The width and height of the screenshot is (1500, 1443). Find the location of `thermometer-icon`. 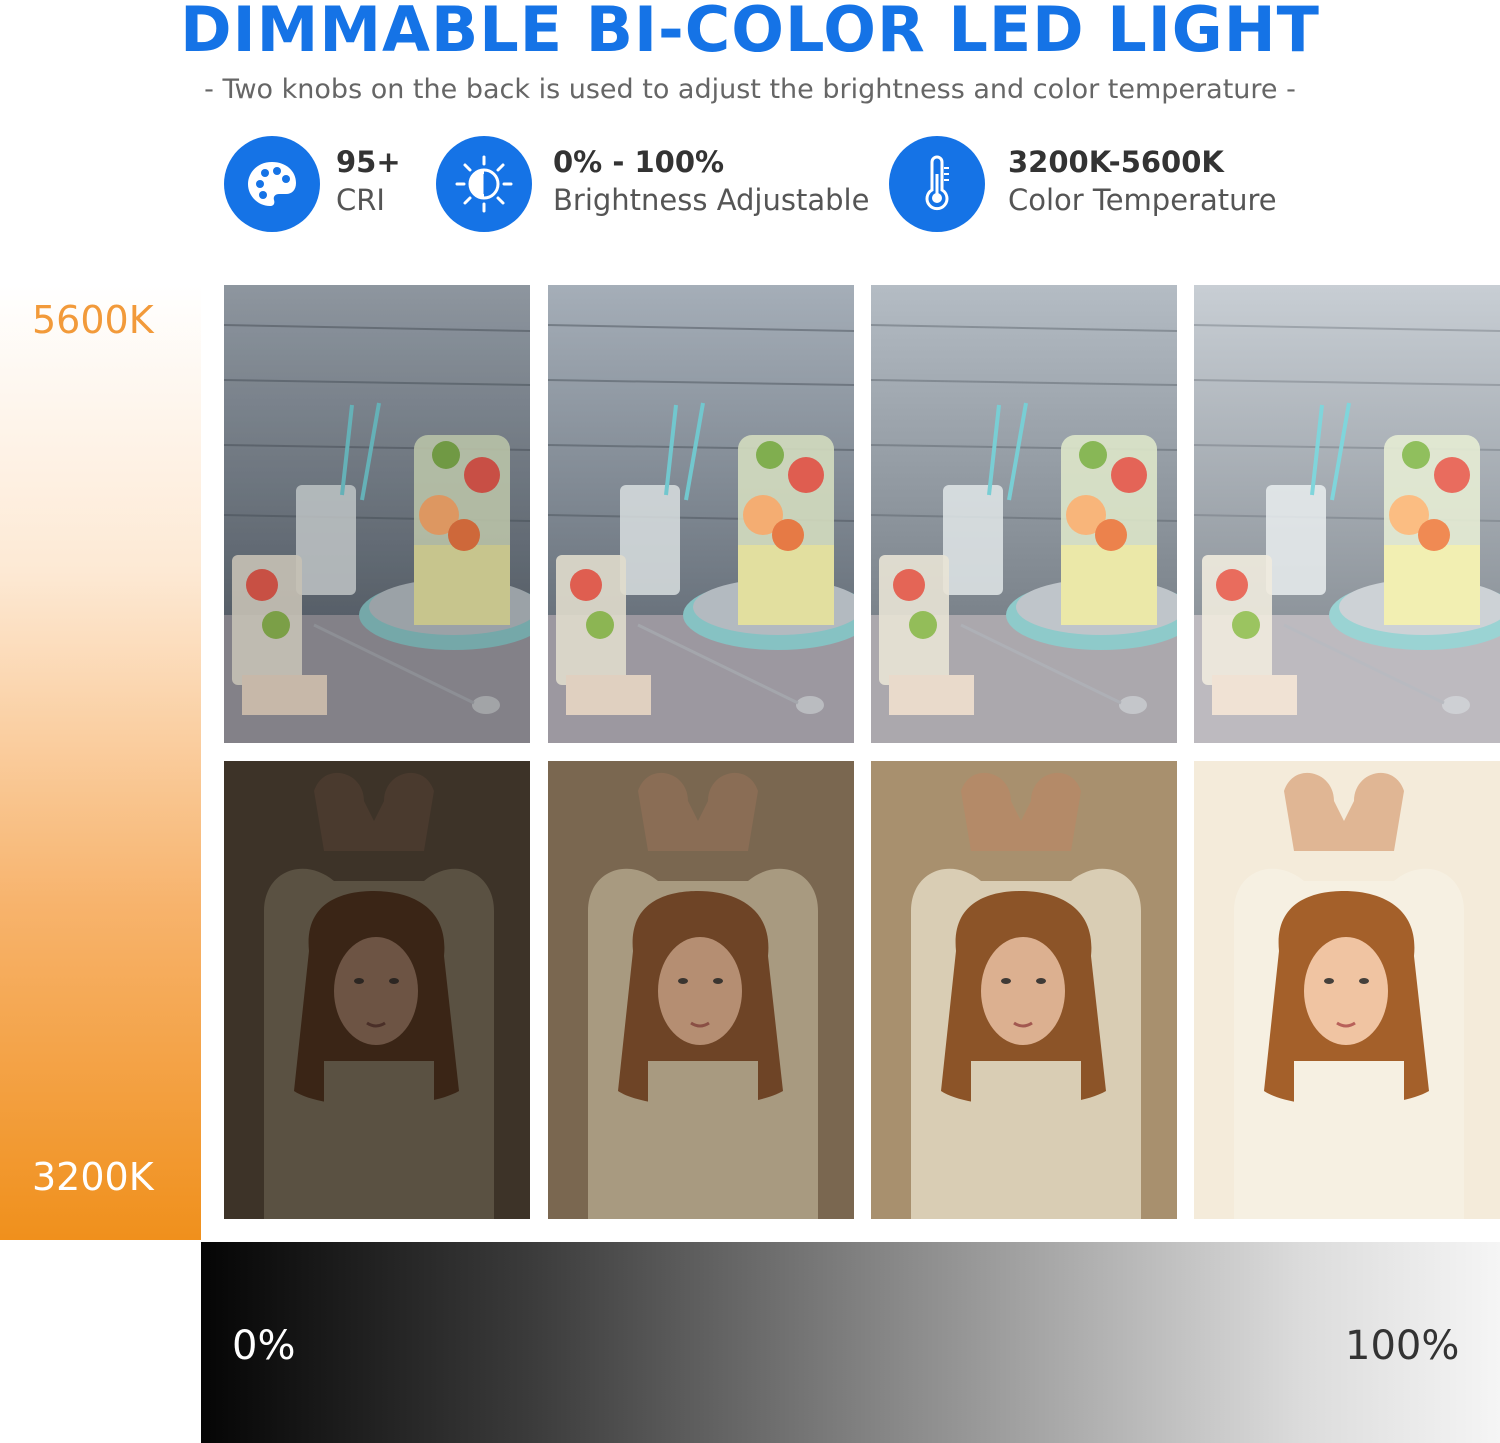

thermometer-icon is located at coordinates (937, 184).